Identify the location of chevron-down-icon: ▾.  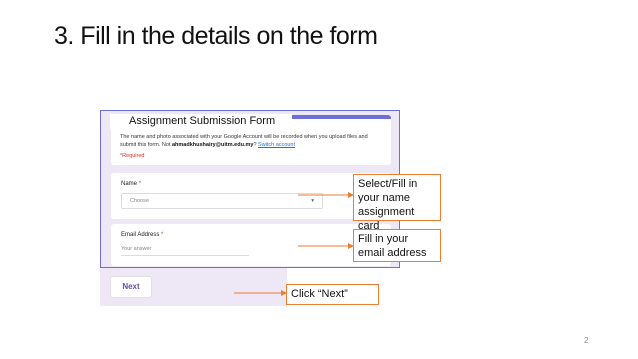
(312, 201).